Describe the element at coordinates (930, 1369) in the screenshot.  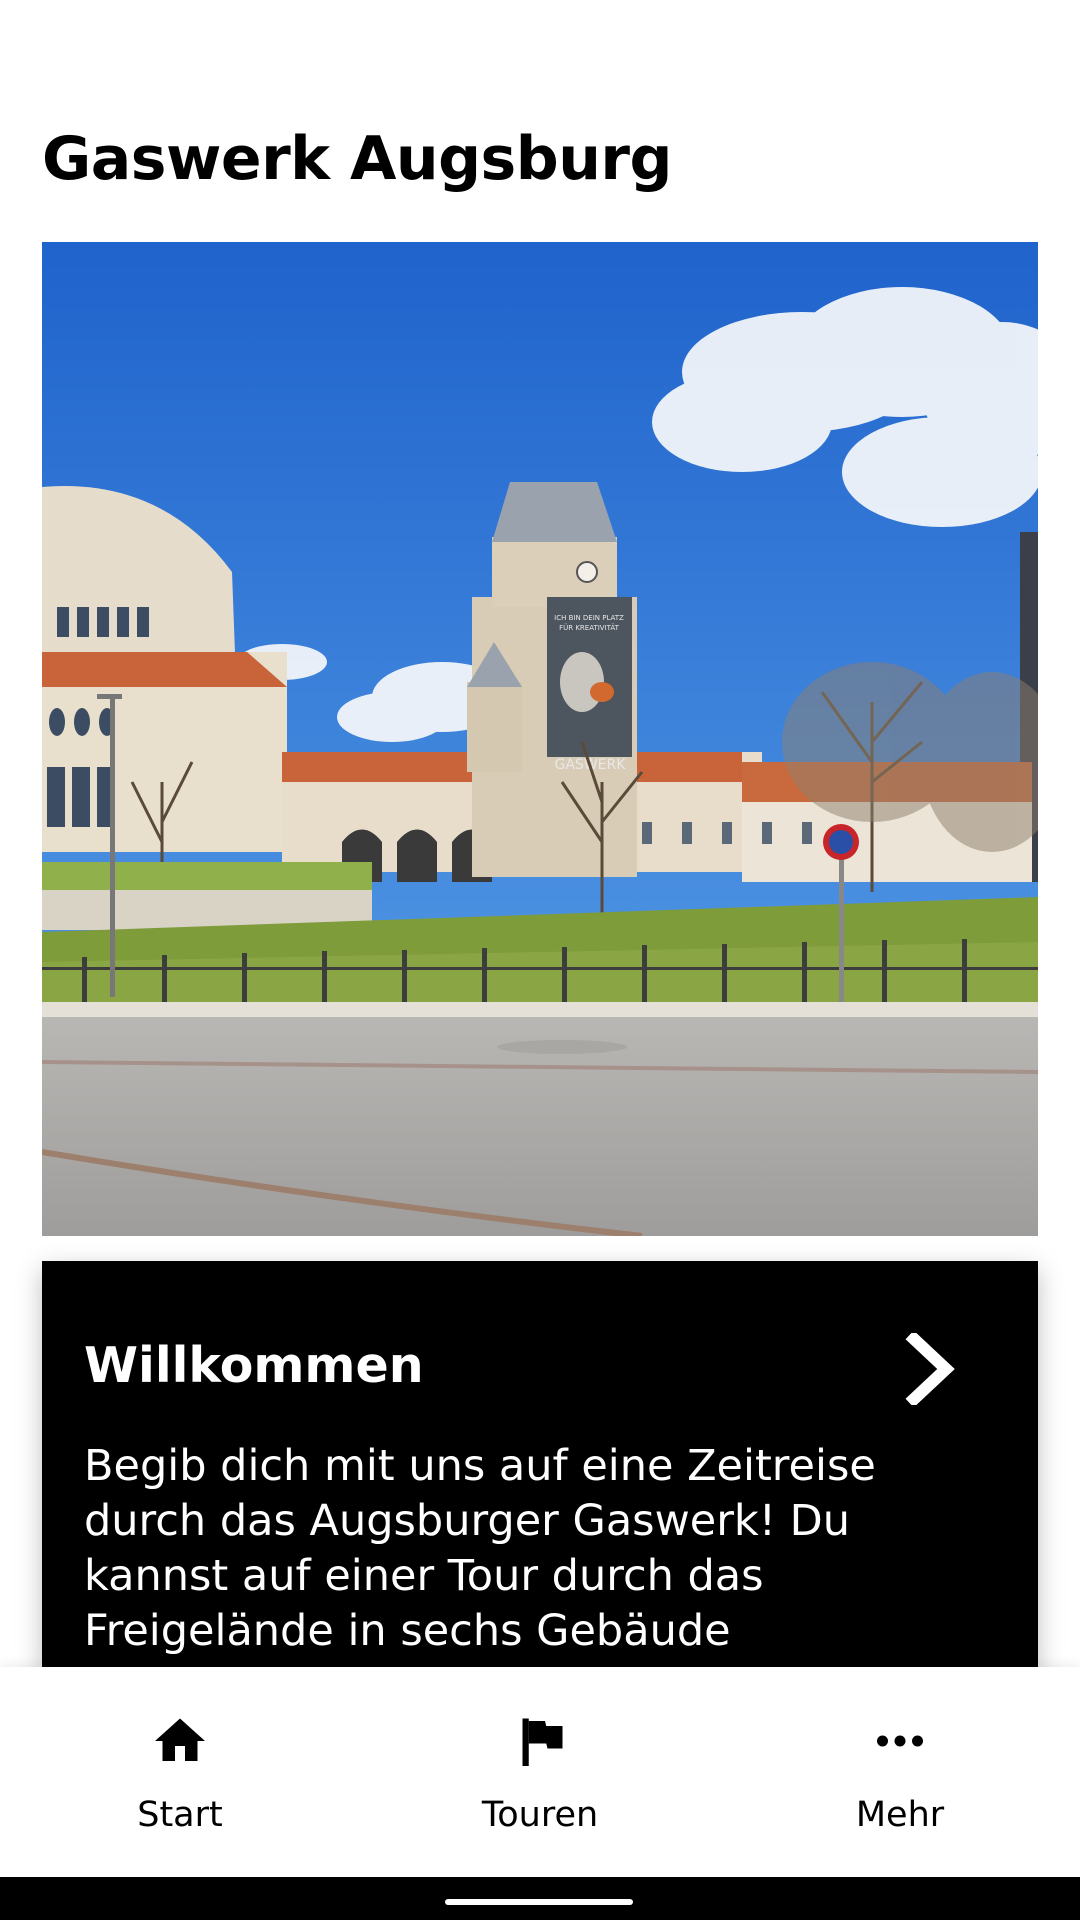
I see `chevron-right-icon` at that location.